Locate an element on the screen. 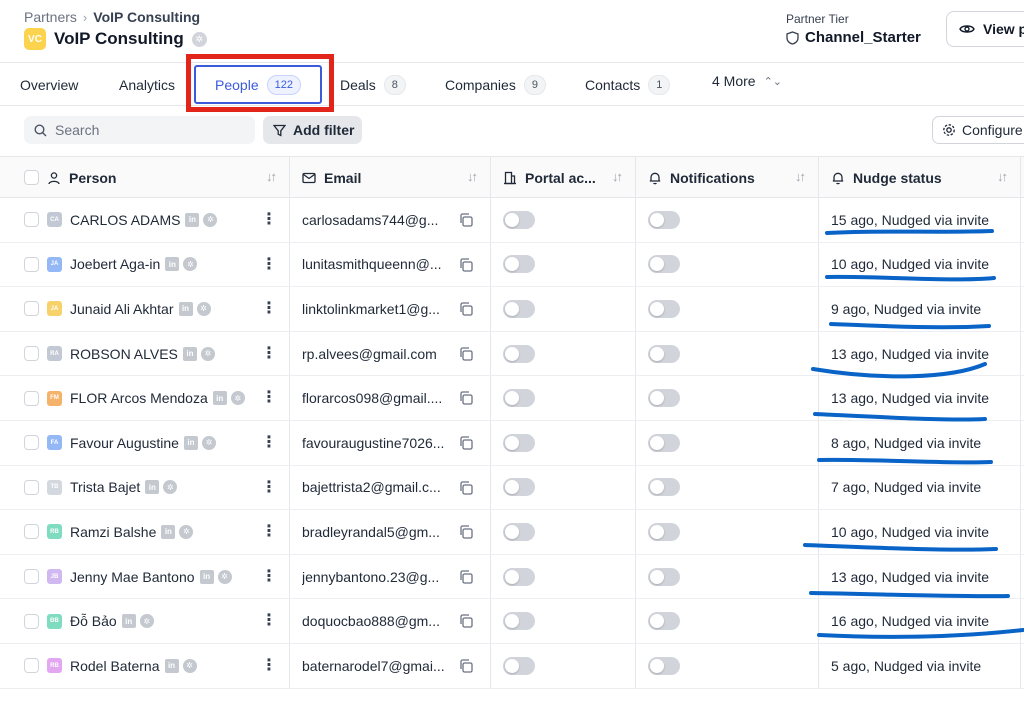 The width and height of the screenshot is (1024, 701). tab-more: 4 More ⌃⌄ is located at coordinates (747, 81).